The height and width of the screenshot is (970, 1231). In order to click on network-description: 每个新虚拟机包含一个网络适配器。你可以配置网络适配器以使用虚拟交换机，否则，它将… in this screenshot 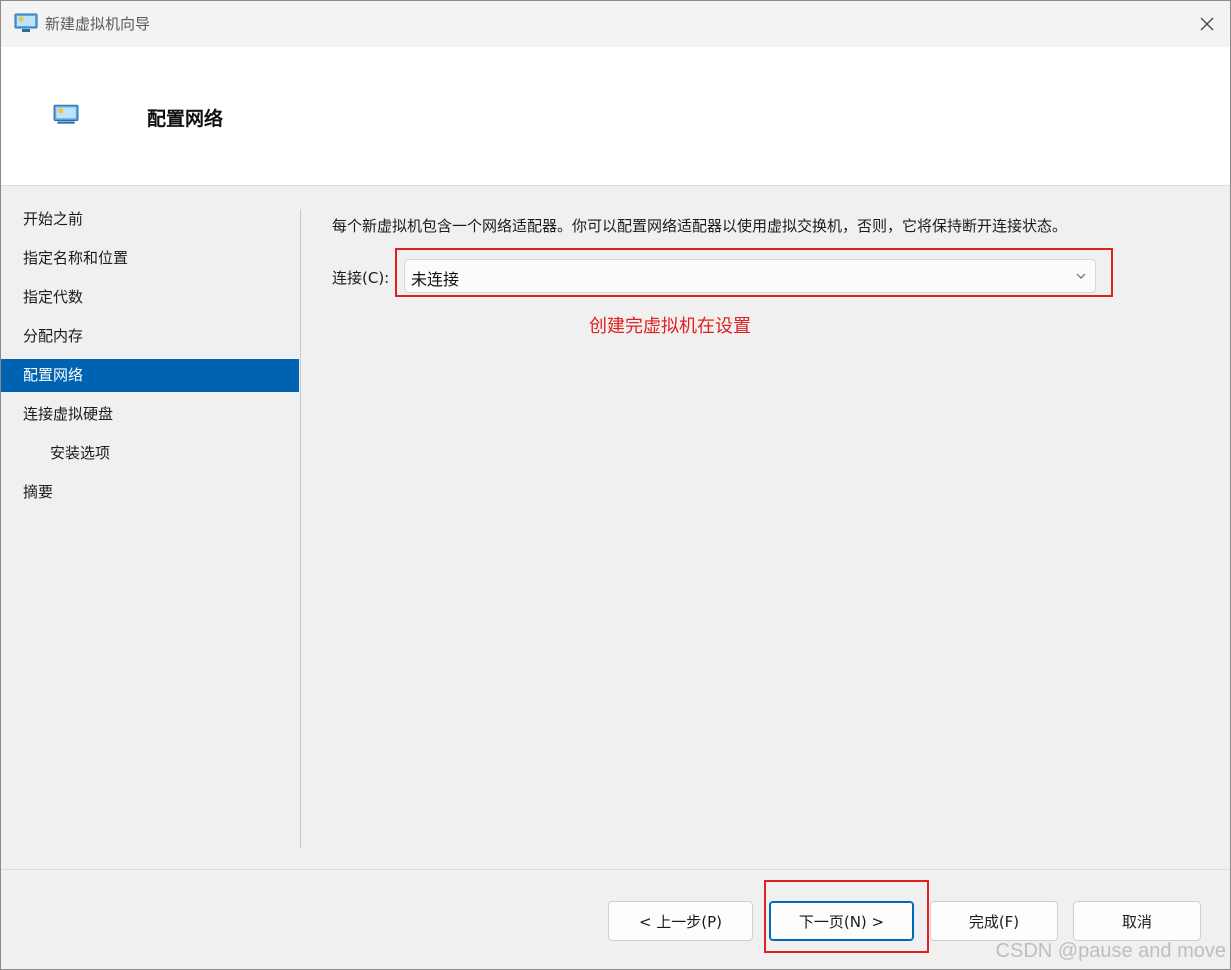, I will do `click(700, 226)`.